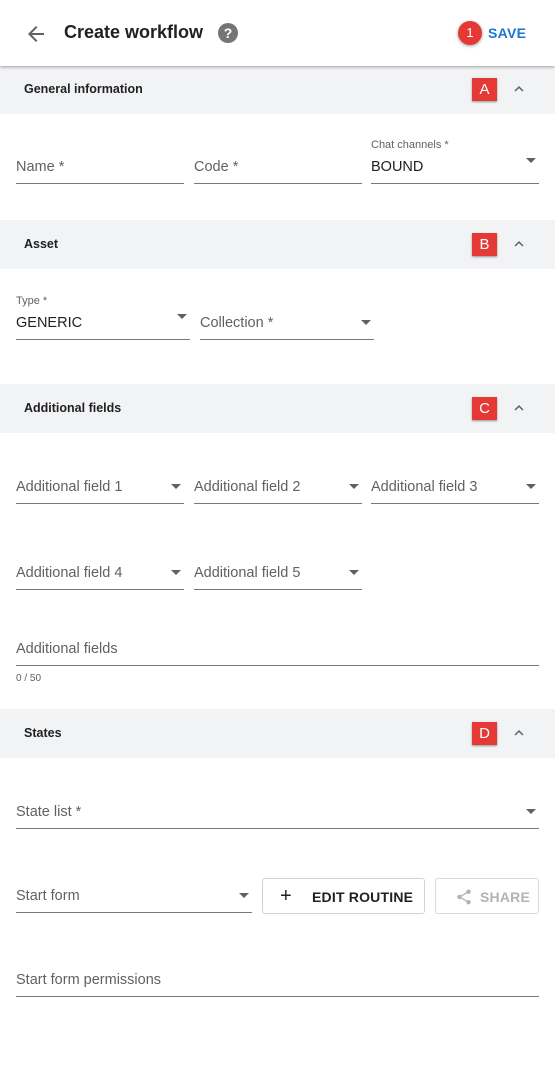 The width and height of the screenshot is (555, 1071). What do you see at coordinates (36, 34) in the screenshot?
I see `back-arrow-icon` at bounding box center [36, 34].